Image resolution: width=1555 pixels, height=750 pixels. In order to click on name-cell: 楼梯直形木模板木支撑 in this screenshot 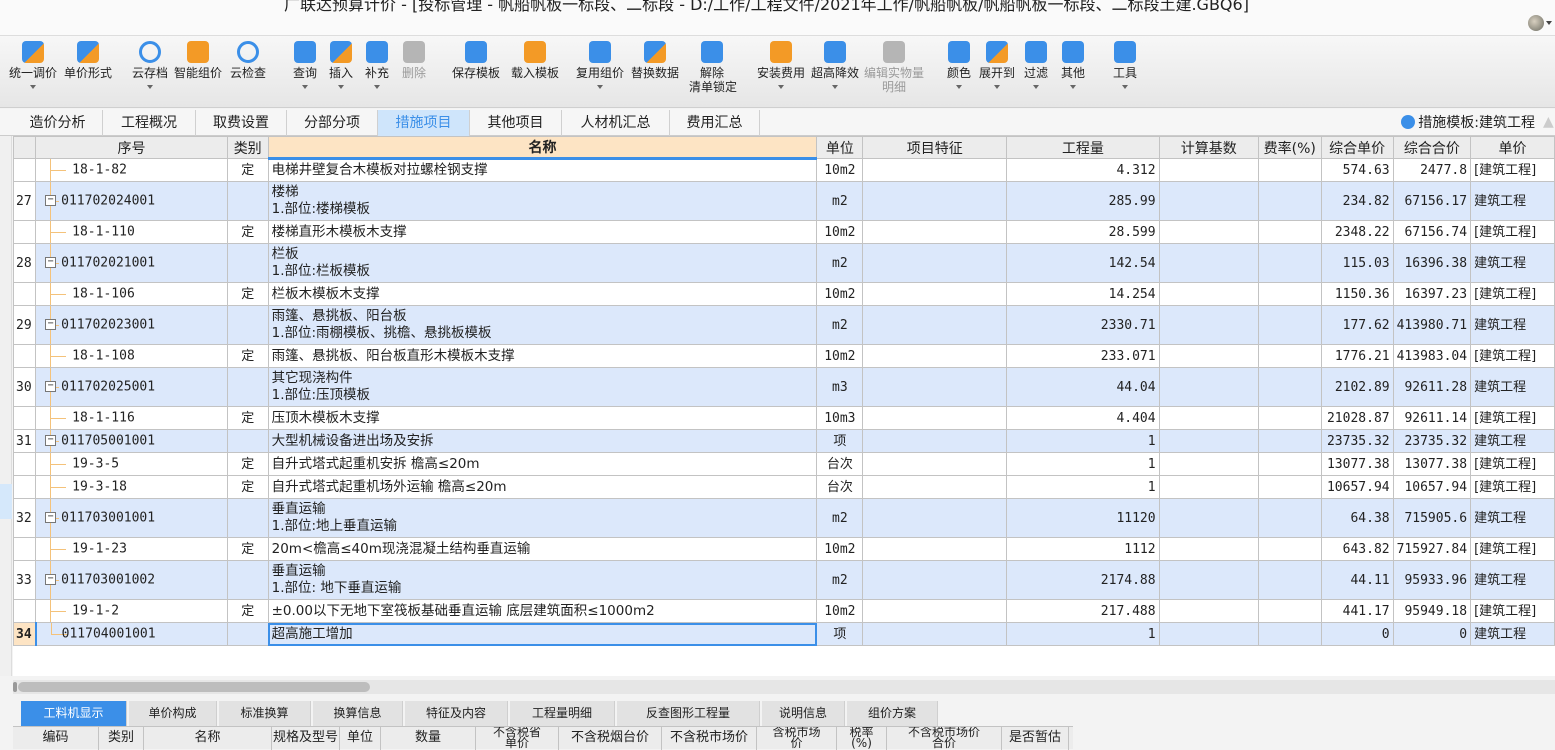, I will do `click(542, 232)`.